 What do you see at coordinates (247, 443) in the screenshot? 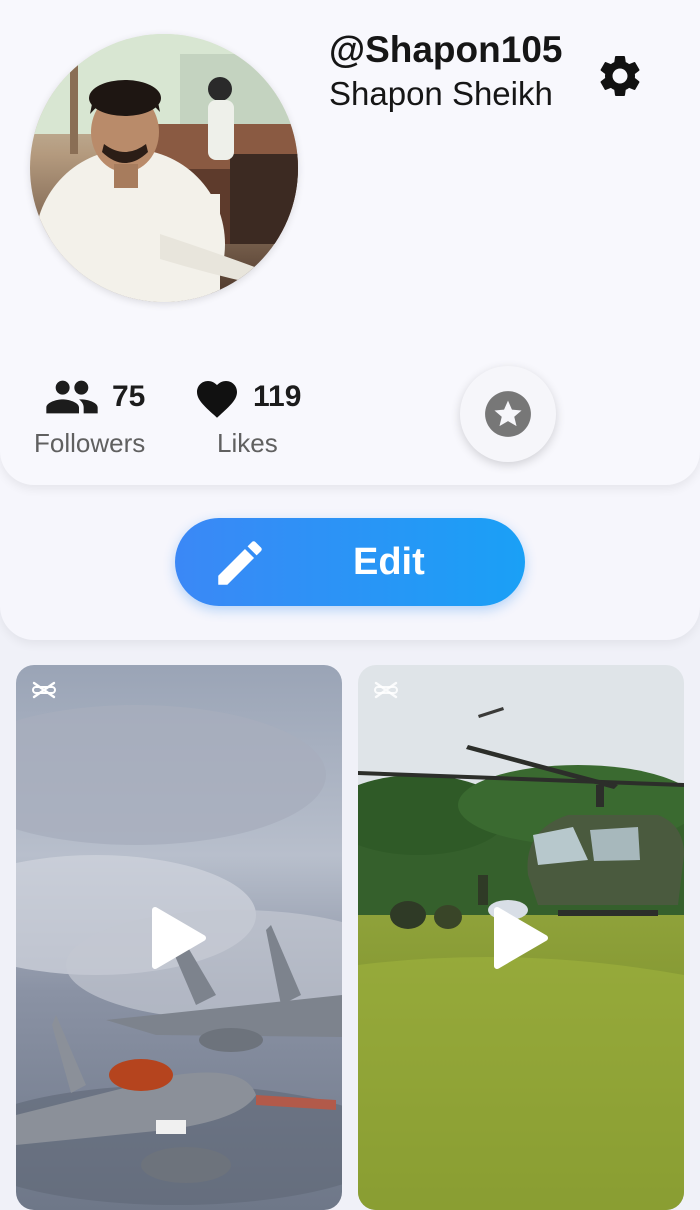
I see `likes-label: Likes` at bounding box center [247, 443].